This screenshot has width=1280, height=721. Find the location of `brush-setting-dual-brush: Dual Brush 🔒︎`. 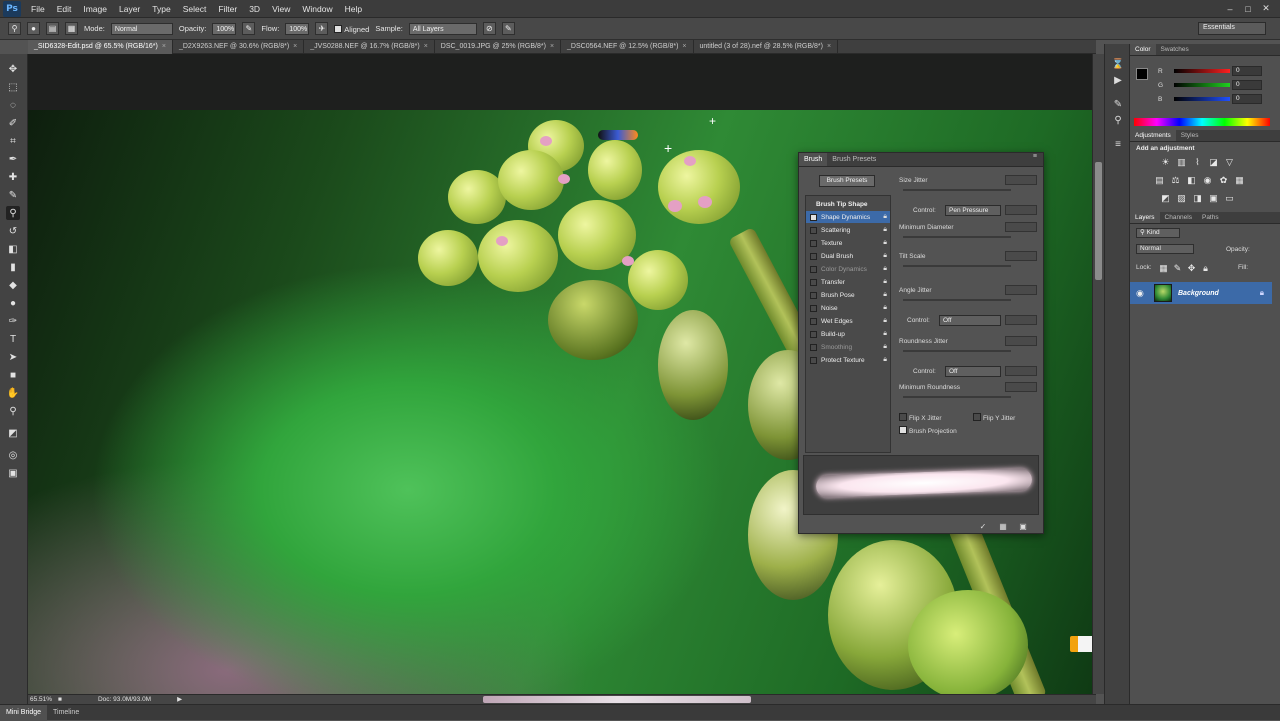

brush-setting-dual-brush: Dual Brush 🔒︎ is located at coordinates (848, 256).